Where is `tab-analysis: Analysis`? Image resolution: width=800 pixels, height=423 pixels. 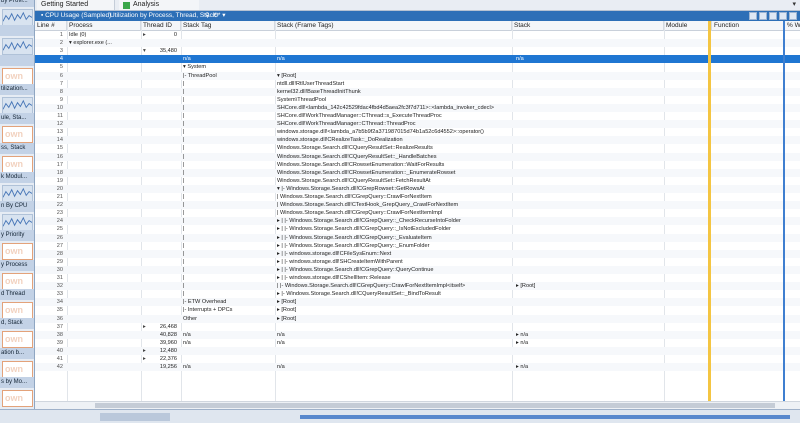 tab-analysis: Analysis is located at coordinates (159, 5).